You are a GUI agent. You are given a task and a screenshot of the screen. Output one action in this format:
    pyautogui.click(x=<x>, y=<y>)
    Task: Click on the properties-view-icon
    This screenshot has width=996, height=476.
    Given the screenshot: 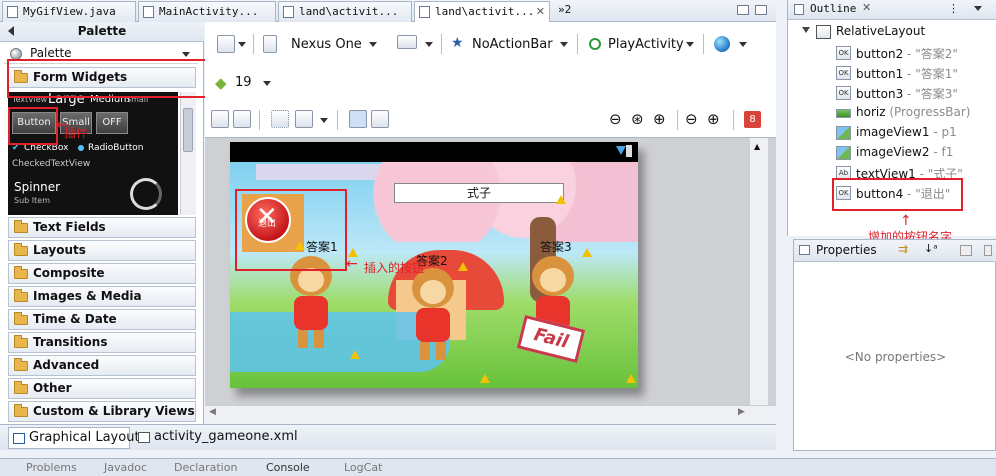 What is the action you would take?
    pyautogui.click(x=804, y=250)
    